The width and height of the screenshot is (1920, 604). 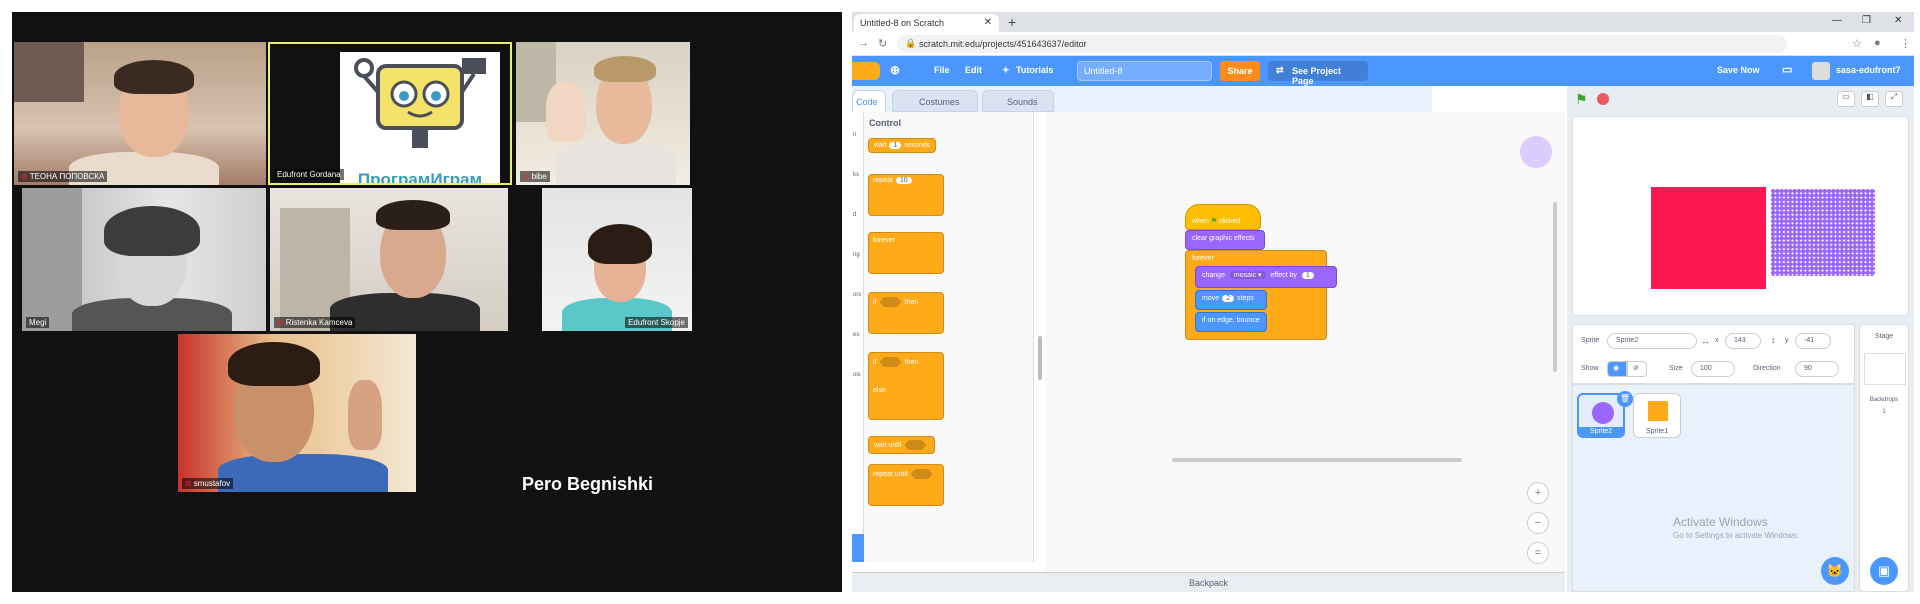 I want to click on tab-sounds: Sounds, so click(x=1018, y=101).